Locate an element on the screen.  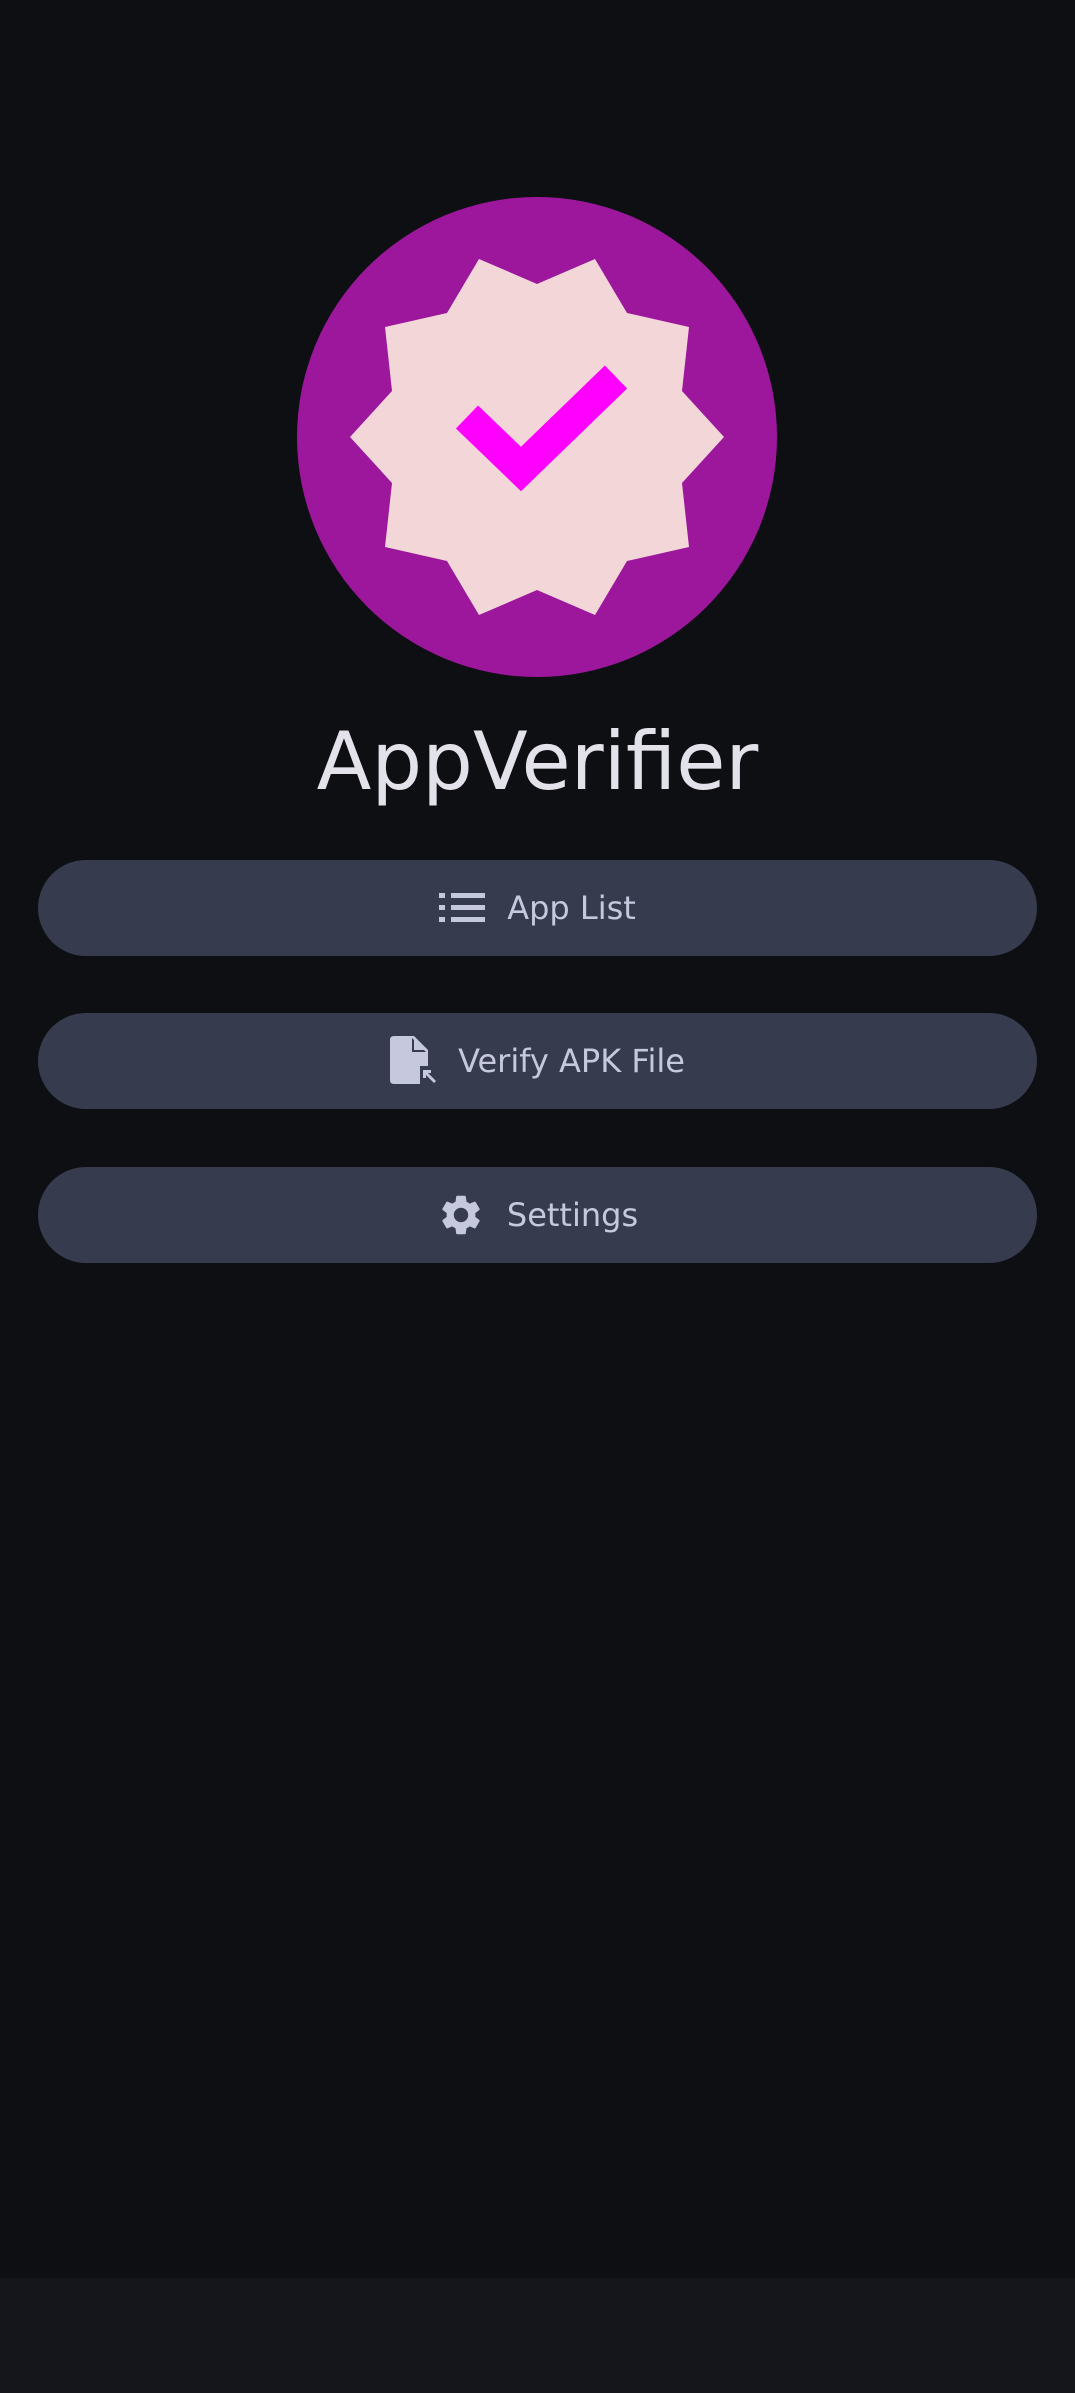
app-list-label: App List is located at coordinates (571, 908).